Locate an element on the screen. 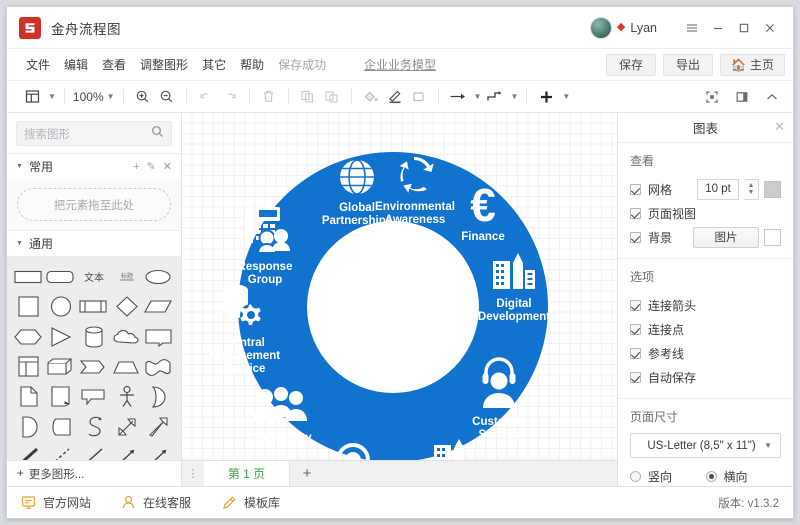  speech-bubble-shape is located at coordinates (94, 397).